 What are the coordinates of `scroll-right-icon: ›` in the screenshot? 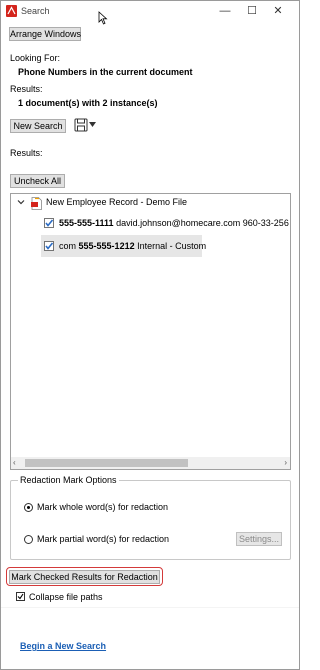 It's located at (285, 463).